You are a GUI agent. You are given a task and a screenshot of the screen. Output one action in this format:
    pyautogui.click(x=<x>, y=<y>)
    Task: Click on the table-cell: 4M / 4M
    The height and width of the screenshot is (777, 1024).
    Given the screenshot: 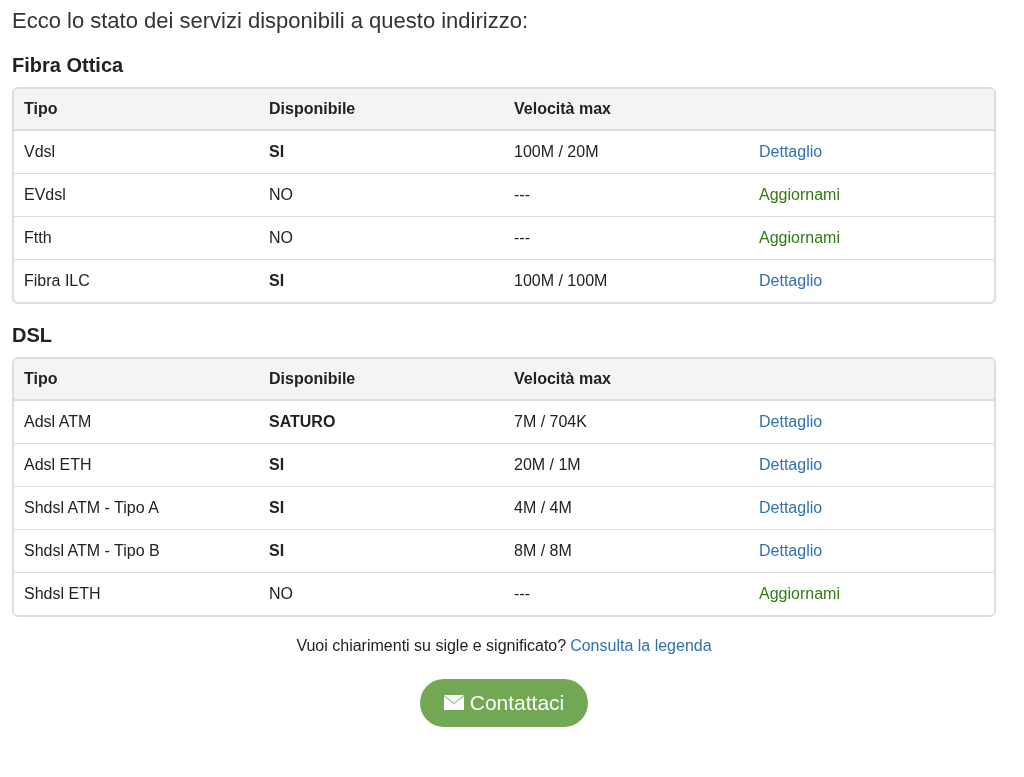 What is the action you would take?
    pyautogui.click(x=626, y=508)
    